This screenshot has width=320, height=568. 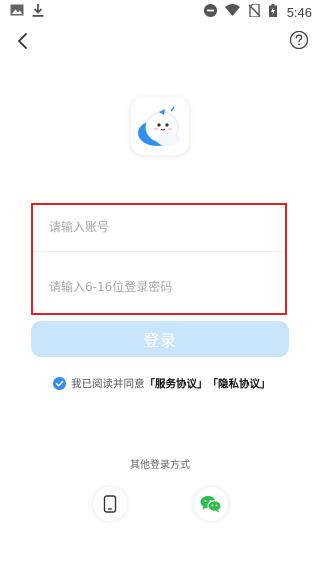 I want to click on wechat-icon, so click(x=211, y=504).